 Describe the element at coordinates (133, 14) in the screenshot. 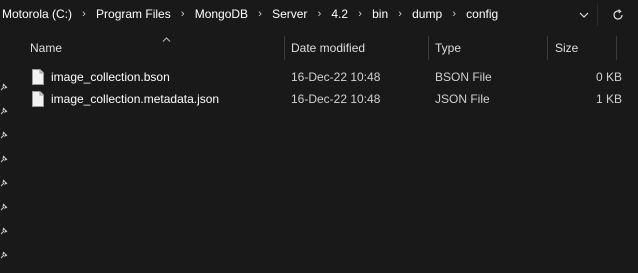

I see `breadcrumb-program-files: Program Files` at that location.